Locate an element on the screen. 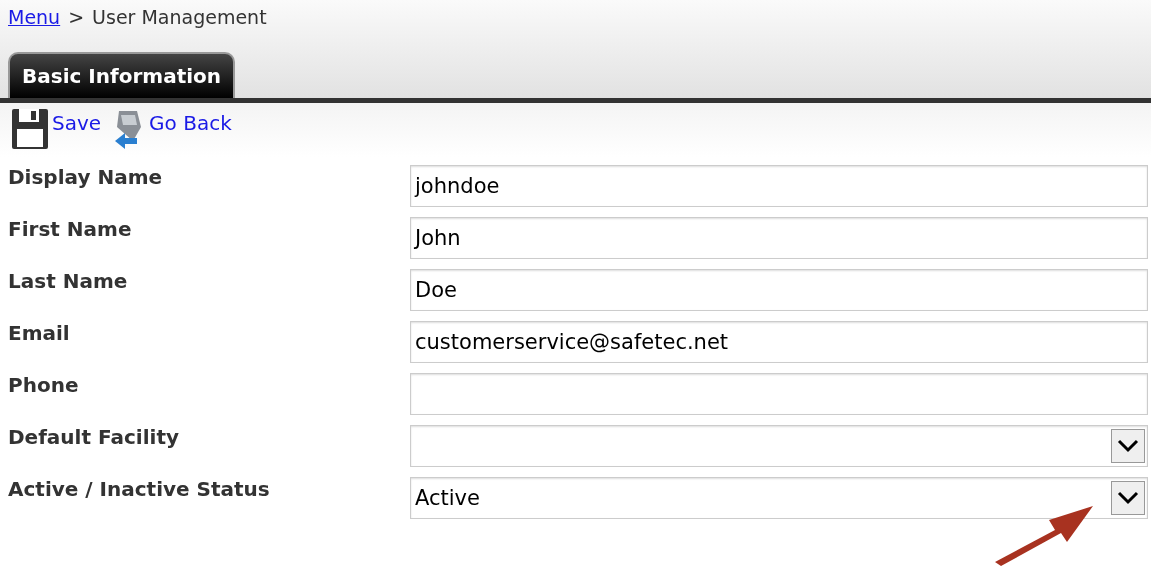  breadcrumb-current: User Management is located at coordinates (179, 18).